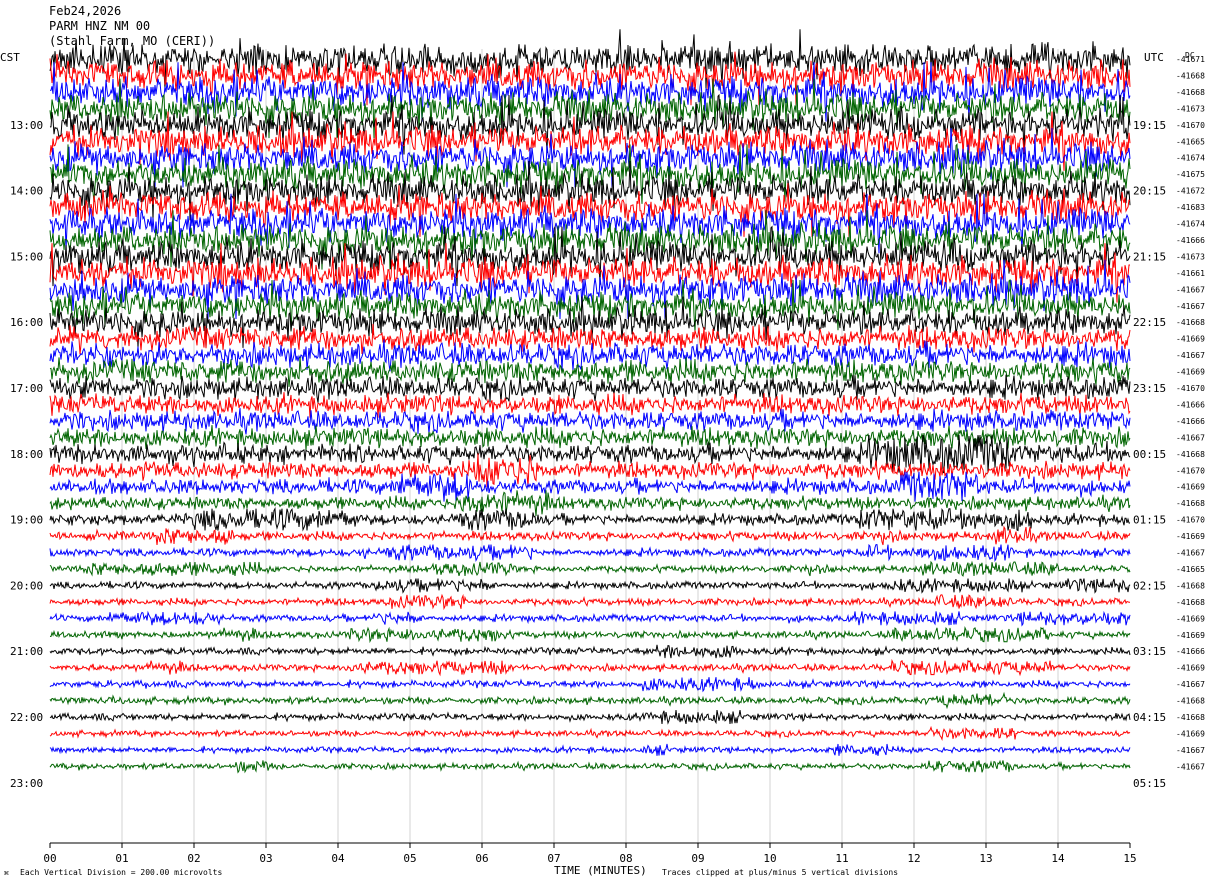 The height and width of the screenshot is (891, 1210). What do you see at coordinates (49, 858) in the screenshot?
I see `x-tick-label: 00` at bounding box center [49, 858].